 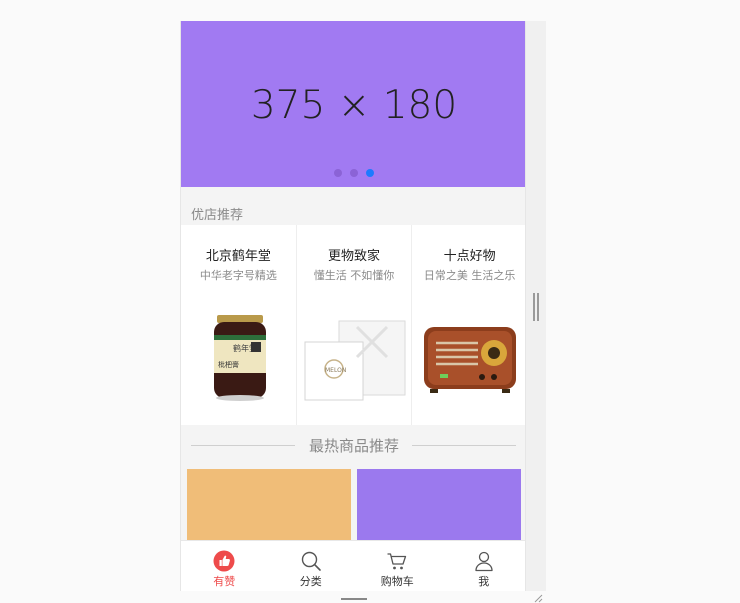 What do you see at coordinates (238, 256) in the screenshot?
I see `shop-name: 北京鹤年堂` at bounding box center [238, 256].